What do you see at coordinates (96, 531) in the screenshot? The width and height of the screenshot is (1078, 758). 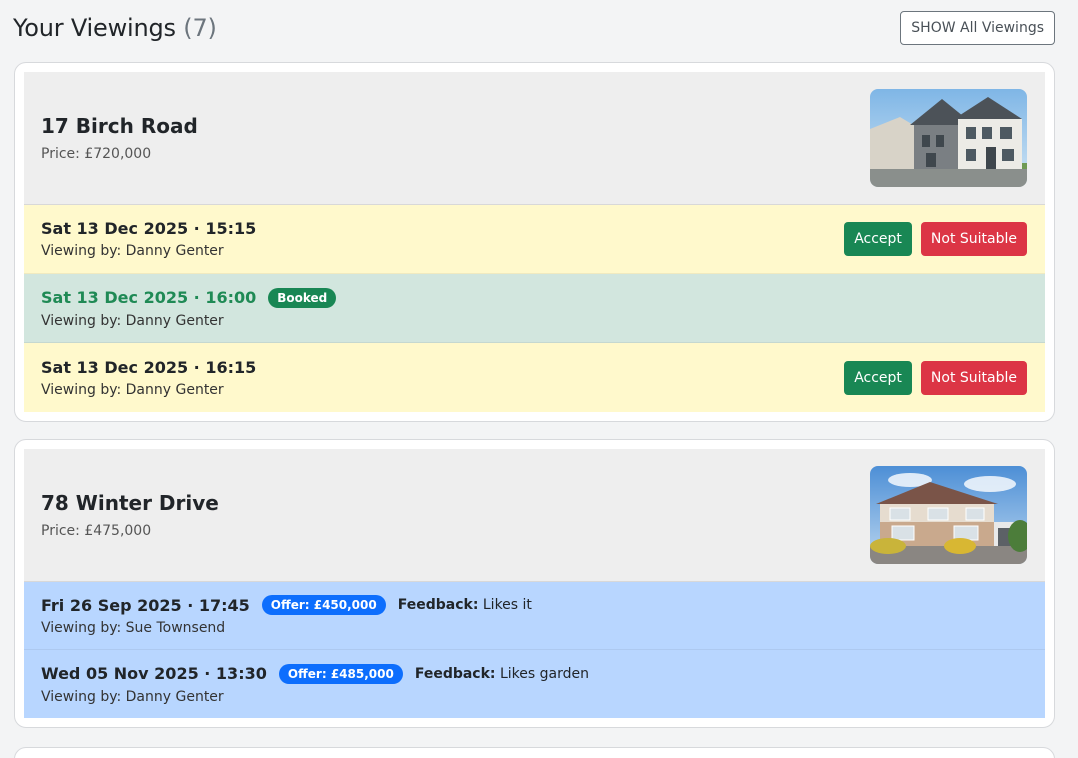 I see `property-price: Price: £475,000` at bounding box center [96, 531].